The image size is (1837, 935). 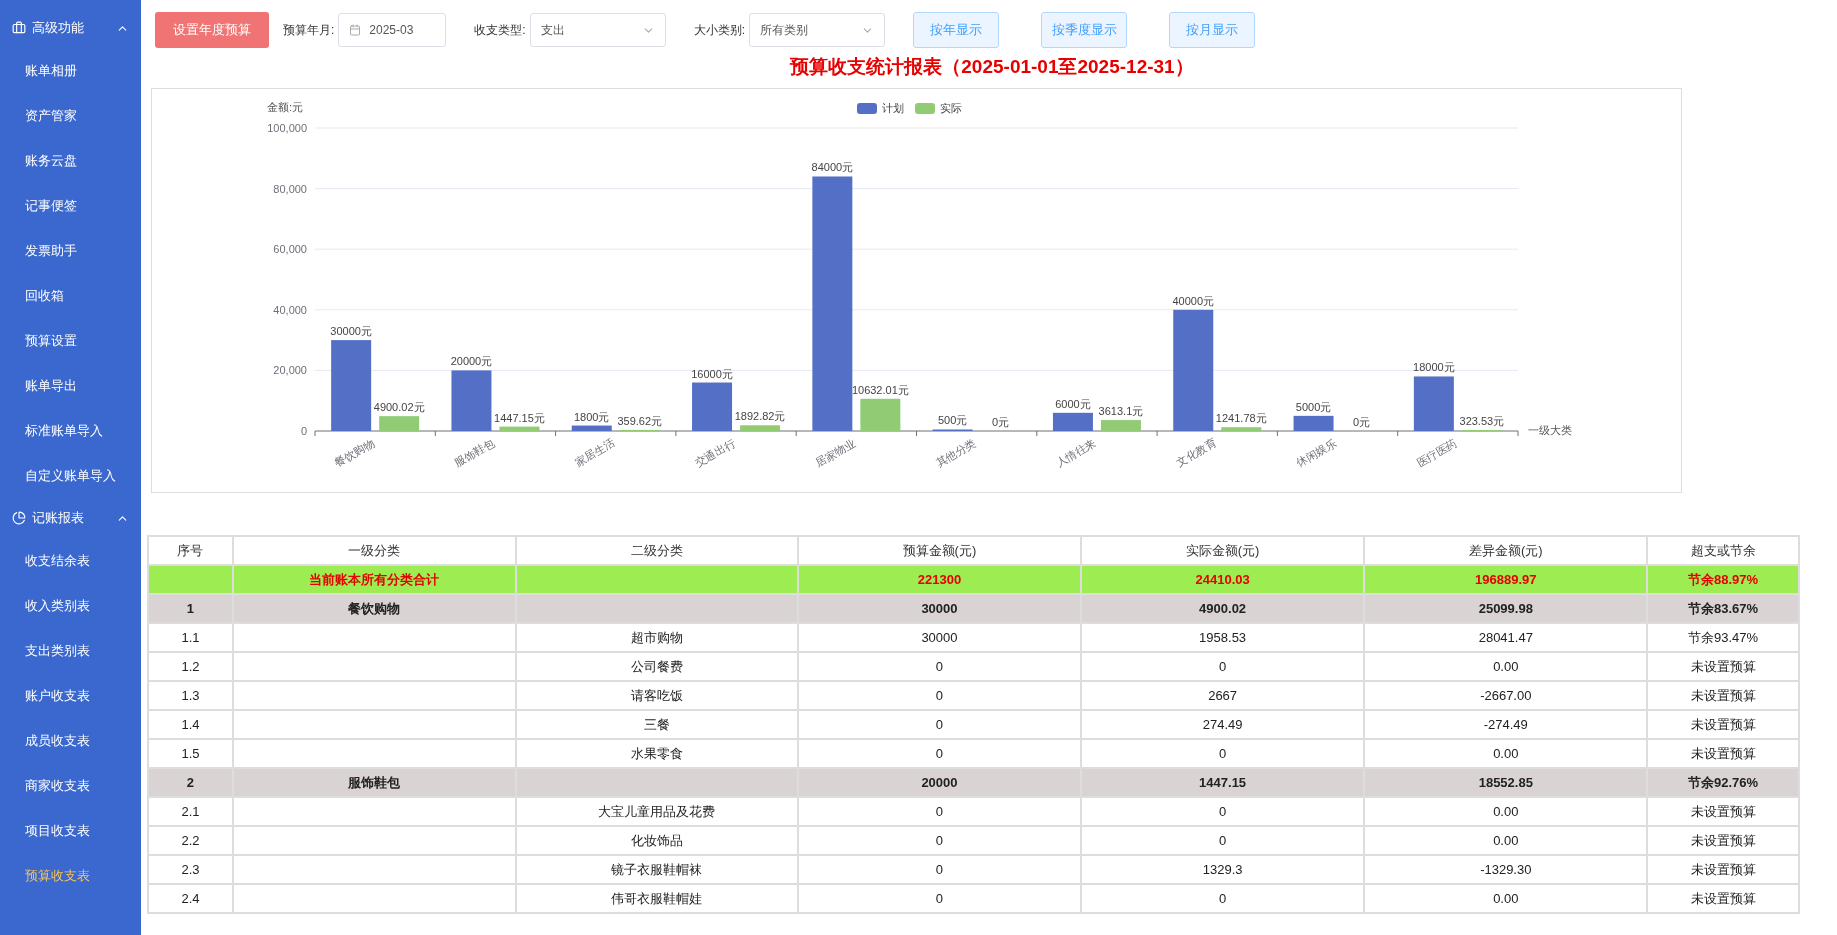 I want to click on data-label: 30000元, so click(x=351, y=331).